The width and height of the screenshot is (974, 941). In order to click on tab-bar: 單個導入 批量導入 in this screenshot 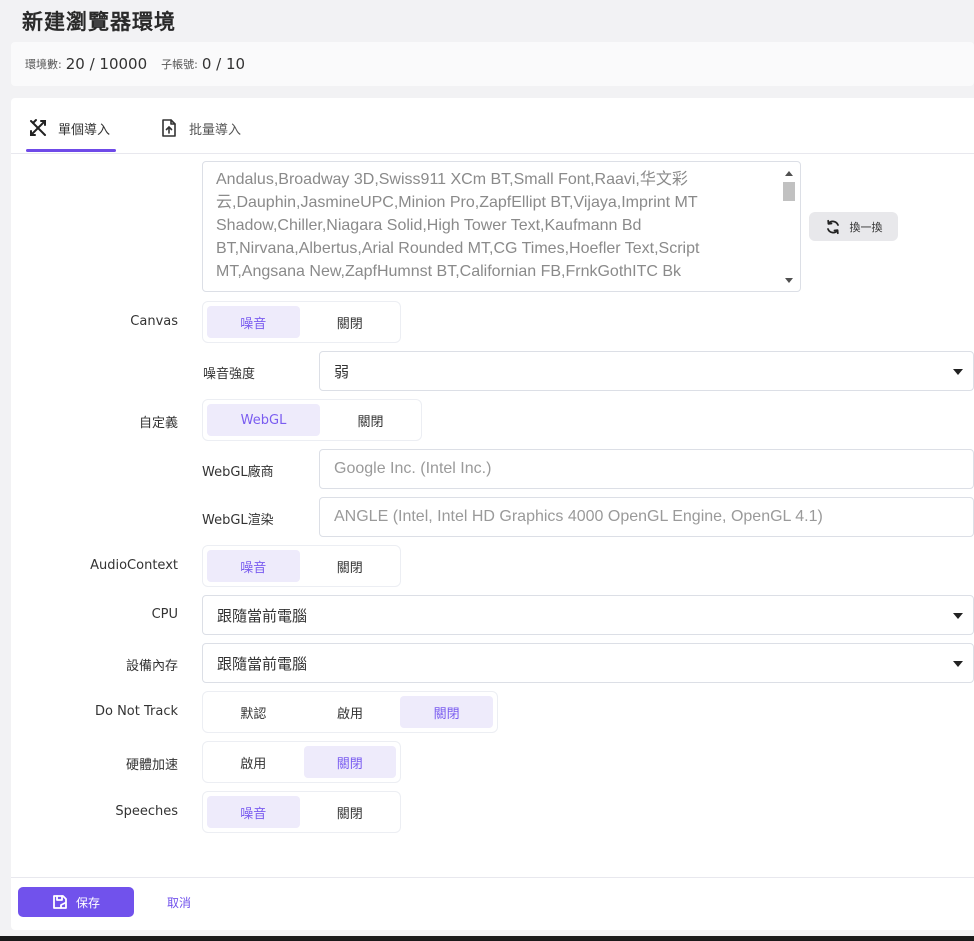, I will do `click(492, 126)`.